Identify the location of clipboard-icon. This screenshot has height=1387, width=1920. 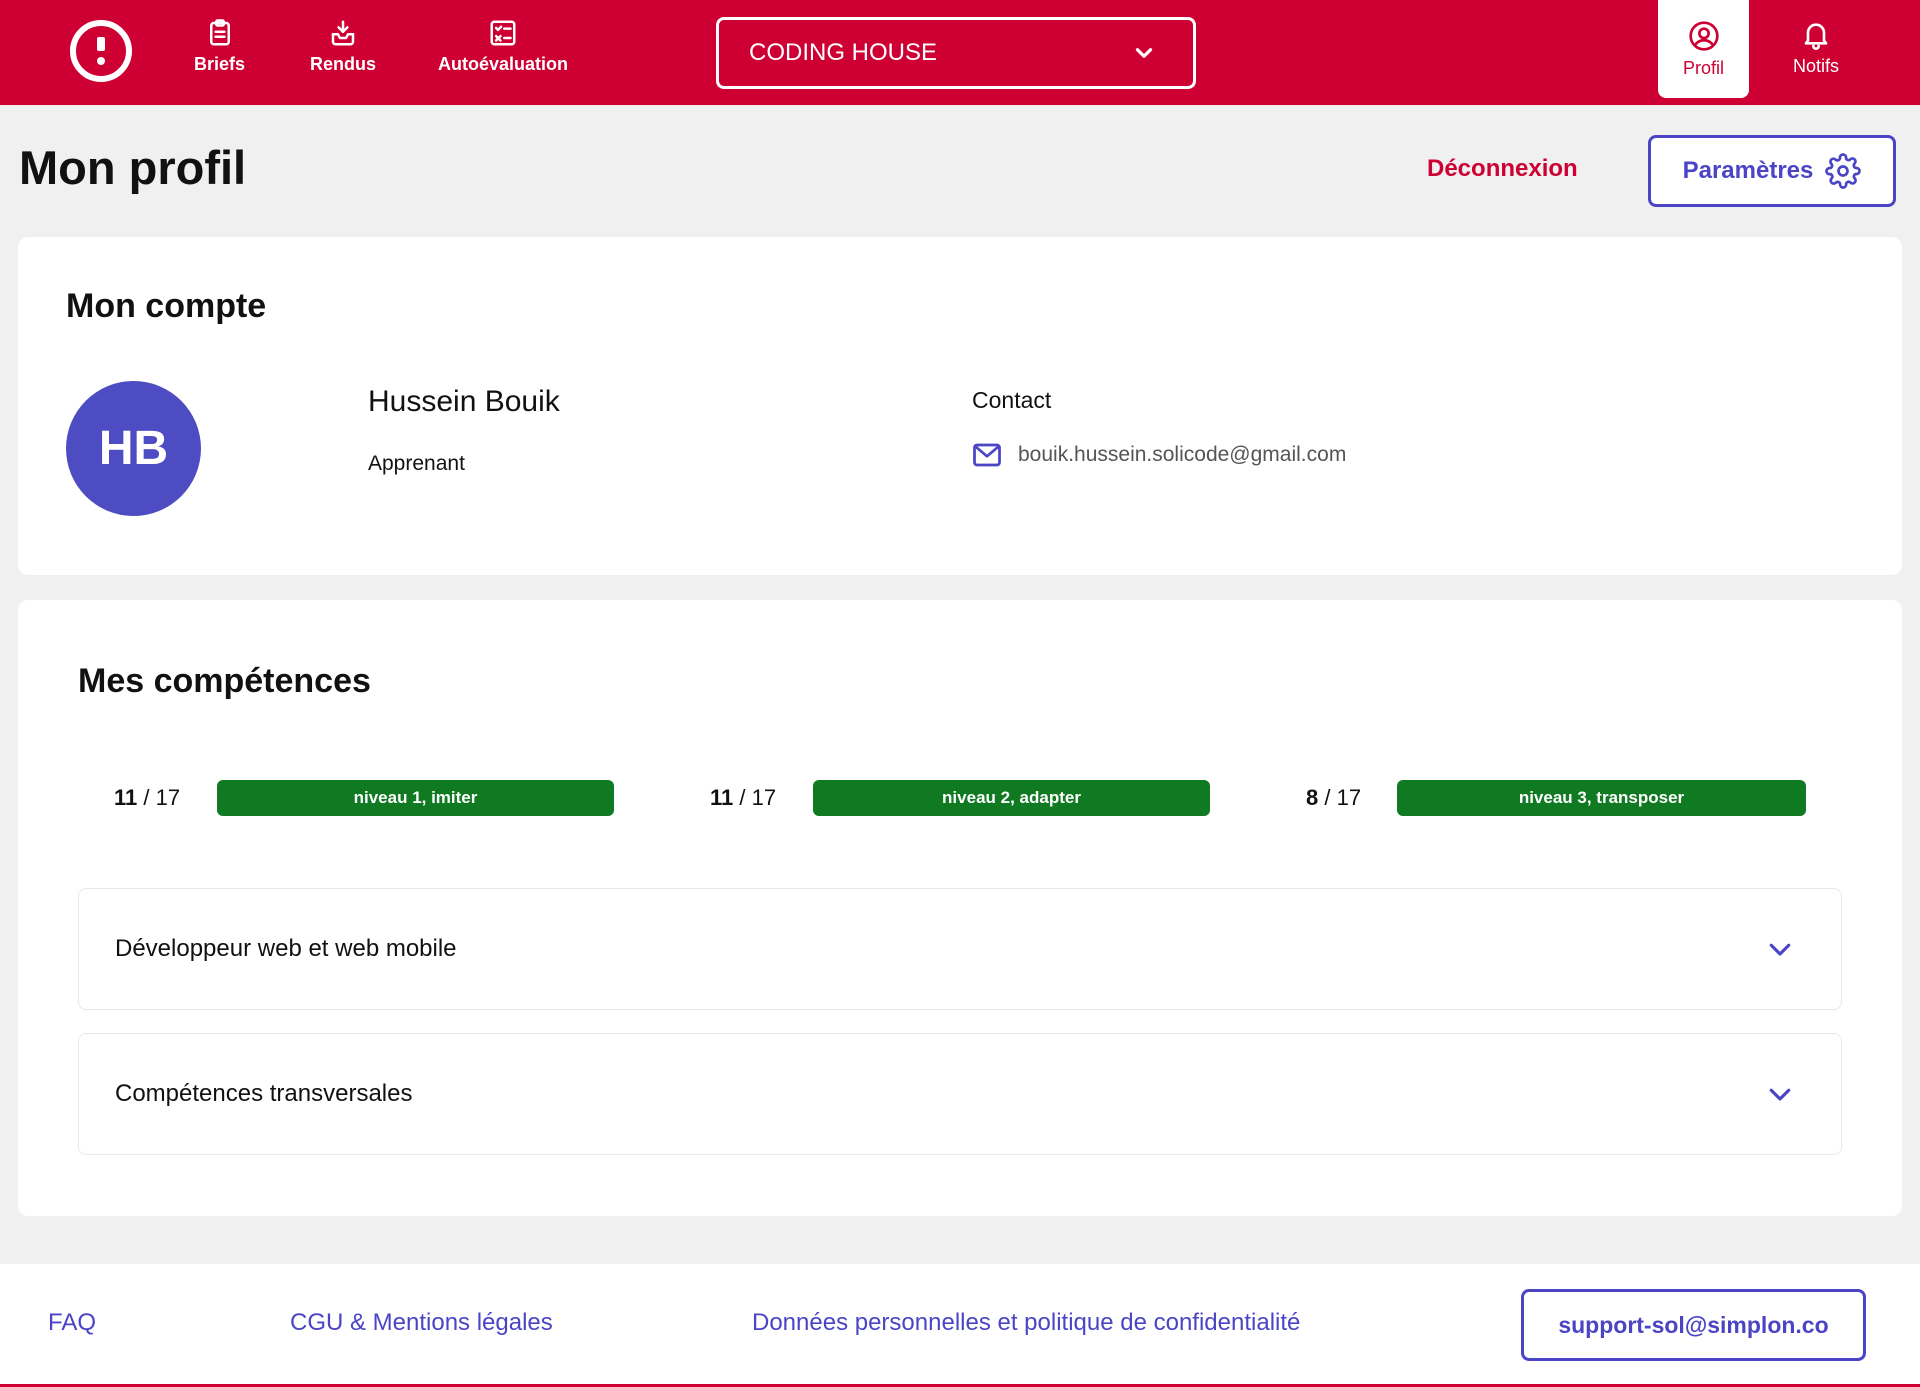
(219, 32).